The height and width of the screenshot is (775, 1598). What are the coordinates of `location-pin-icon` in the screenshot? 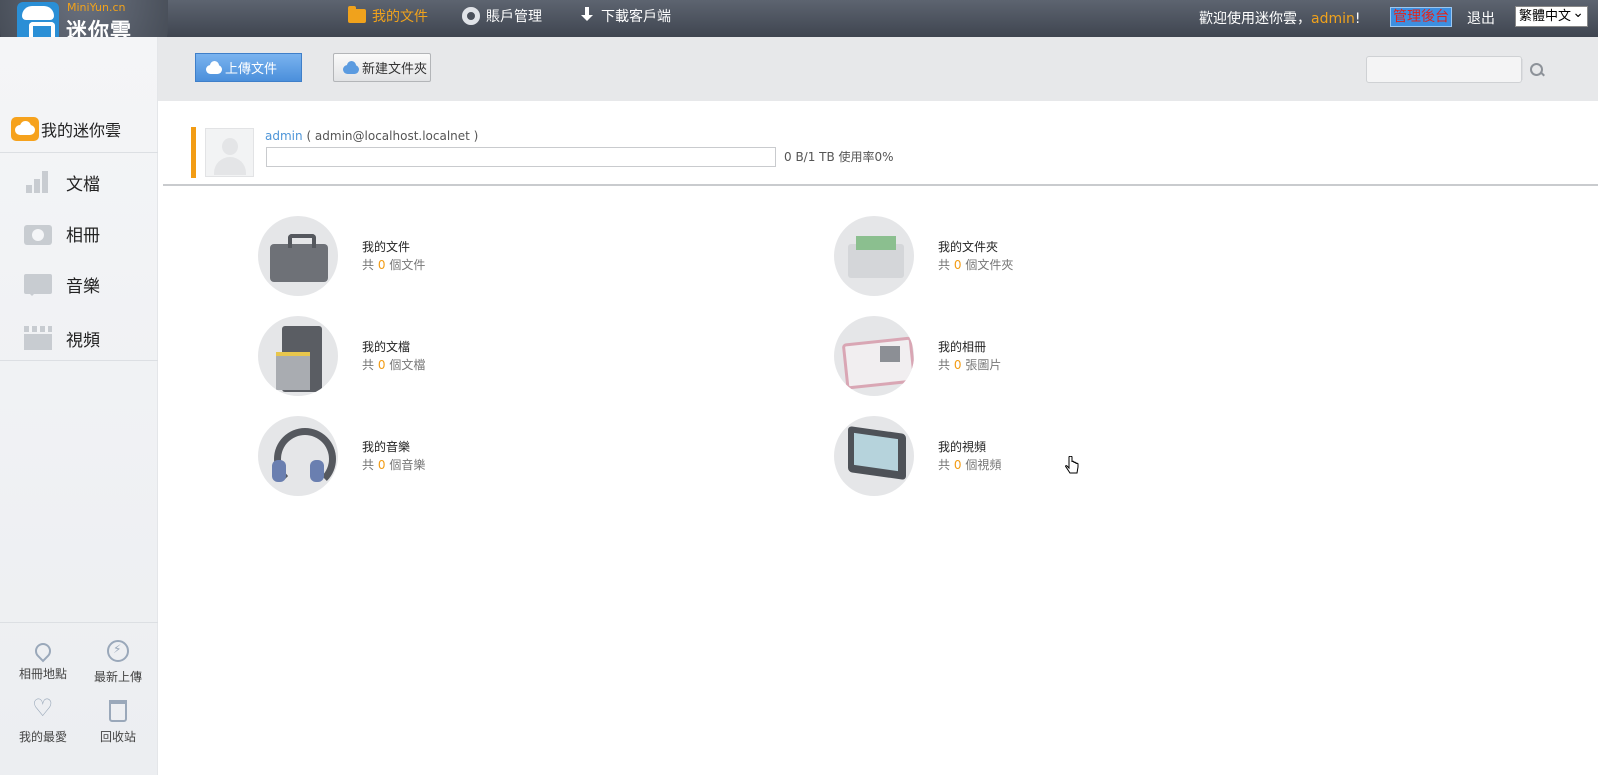 It's located at (43, 651).